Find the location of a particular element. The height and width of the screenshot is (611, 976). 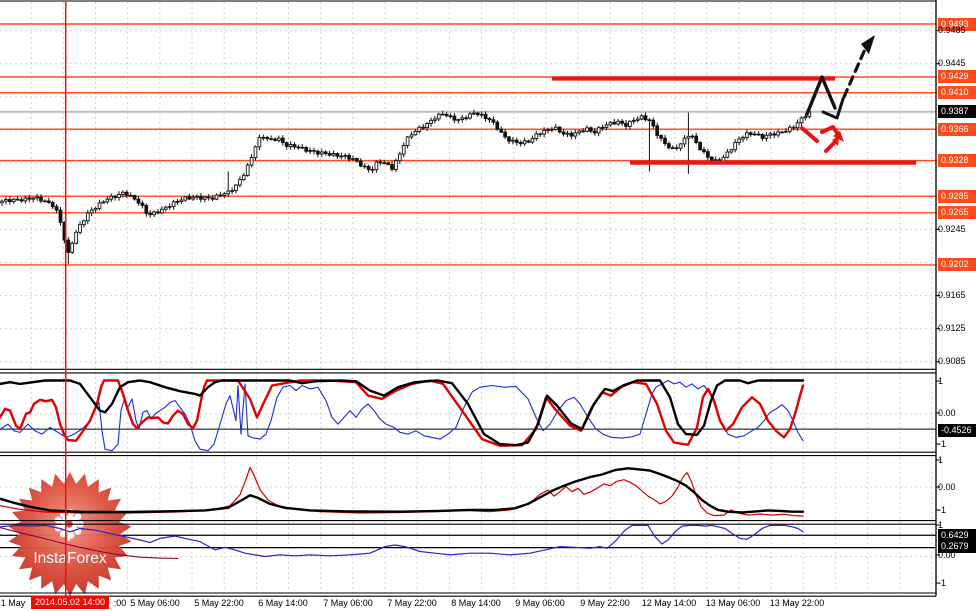

indicator2-layer is located at coordinates (402, 491).